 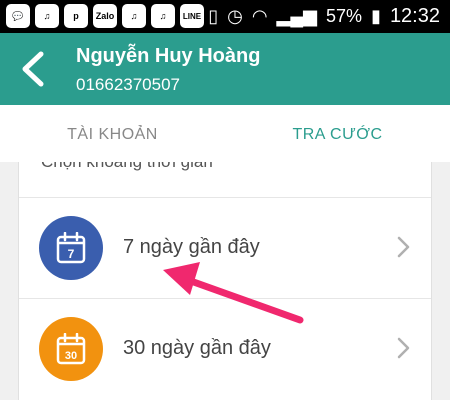 What do you see at coordinates (192, 16) in the screenshot?
I see `line-icon: LINE` at bounding box center [192, 16].